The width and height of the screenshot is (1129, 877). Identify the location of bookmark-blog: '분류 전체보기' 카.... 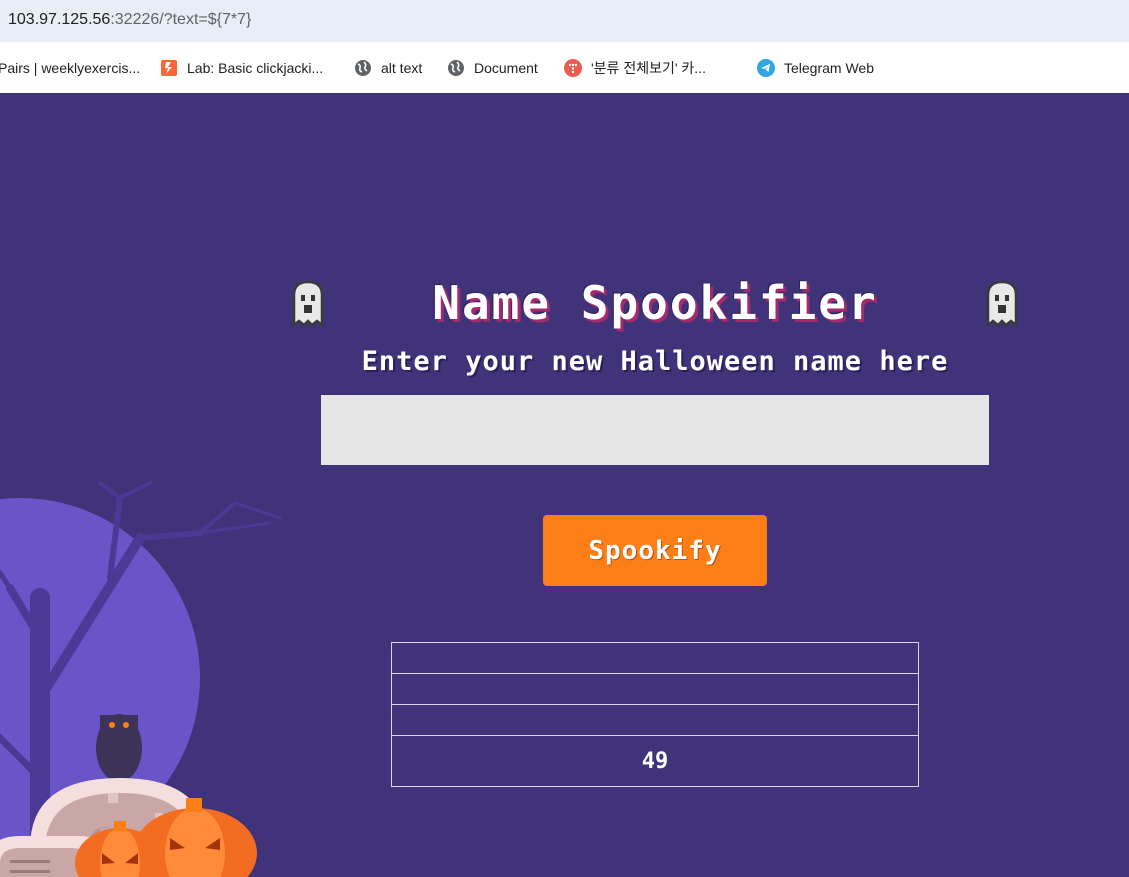
(635, 68).